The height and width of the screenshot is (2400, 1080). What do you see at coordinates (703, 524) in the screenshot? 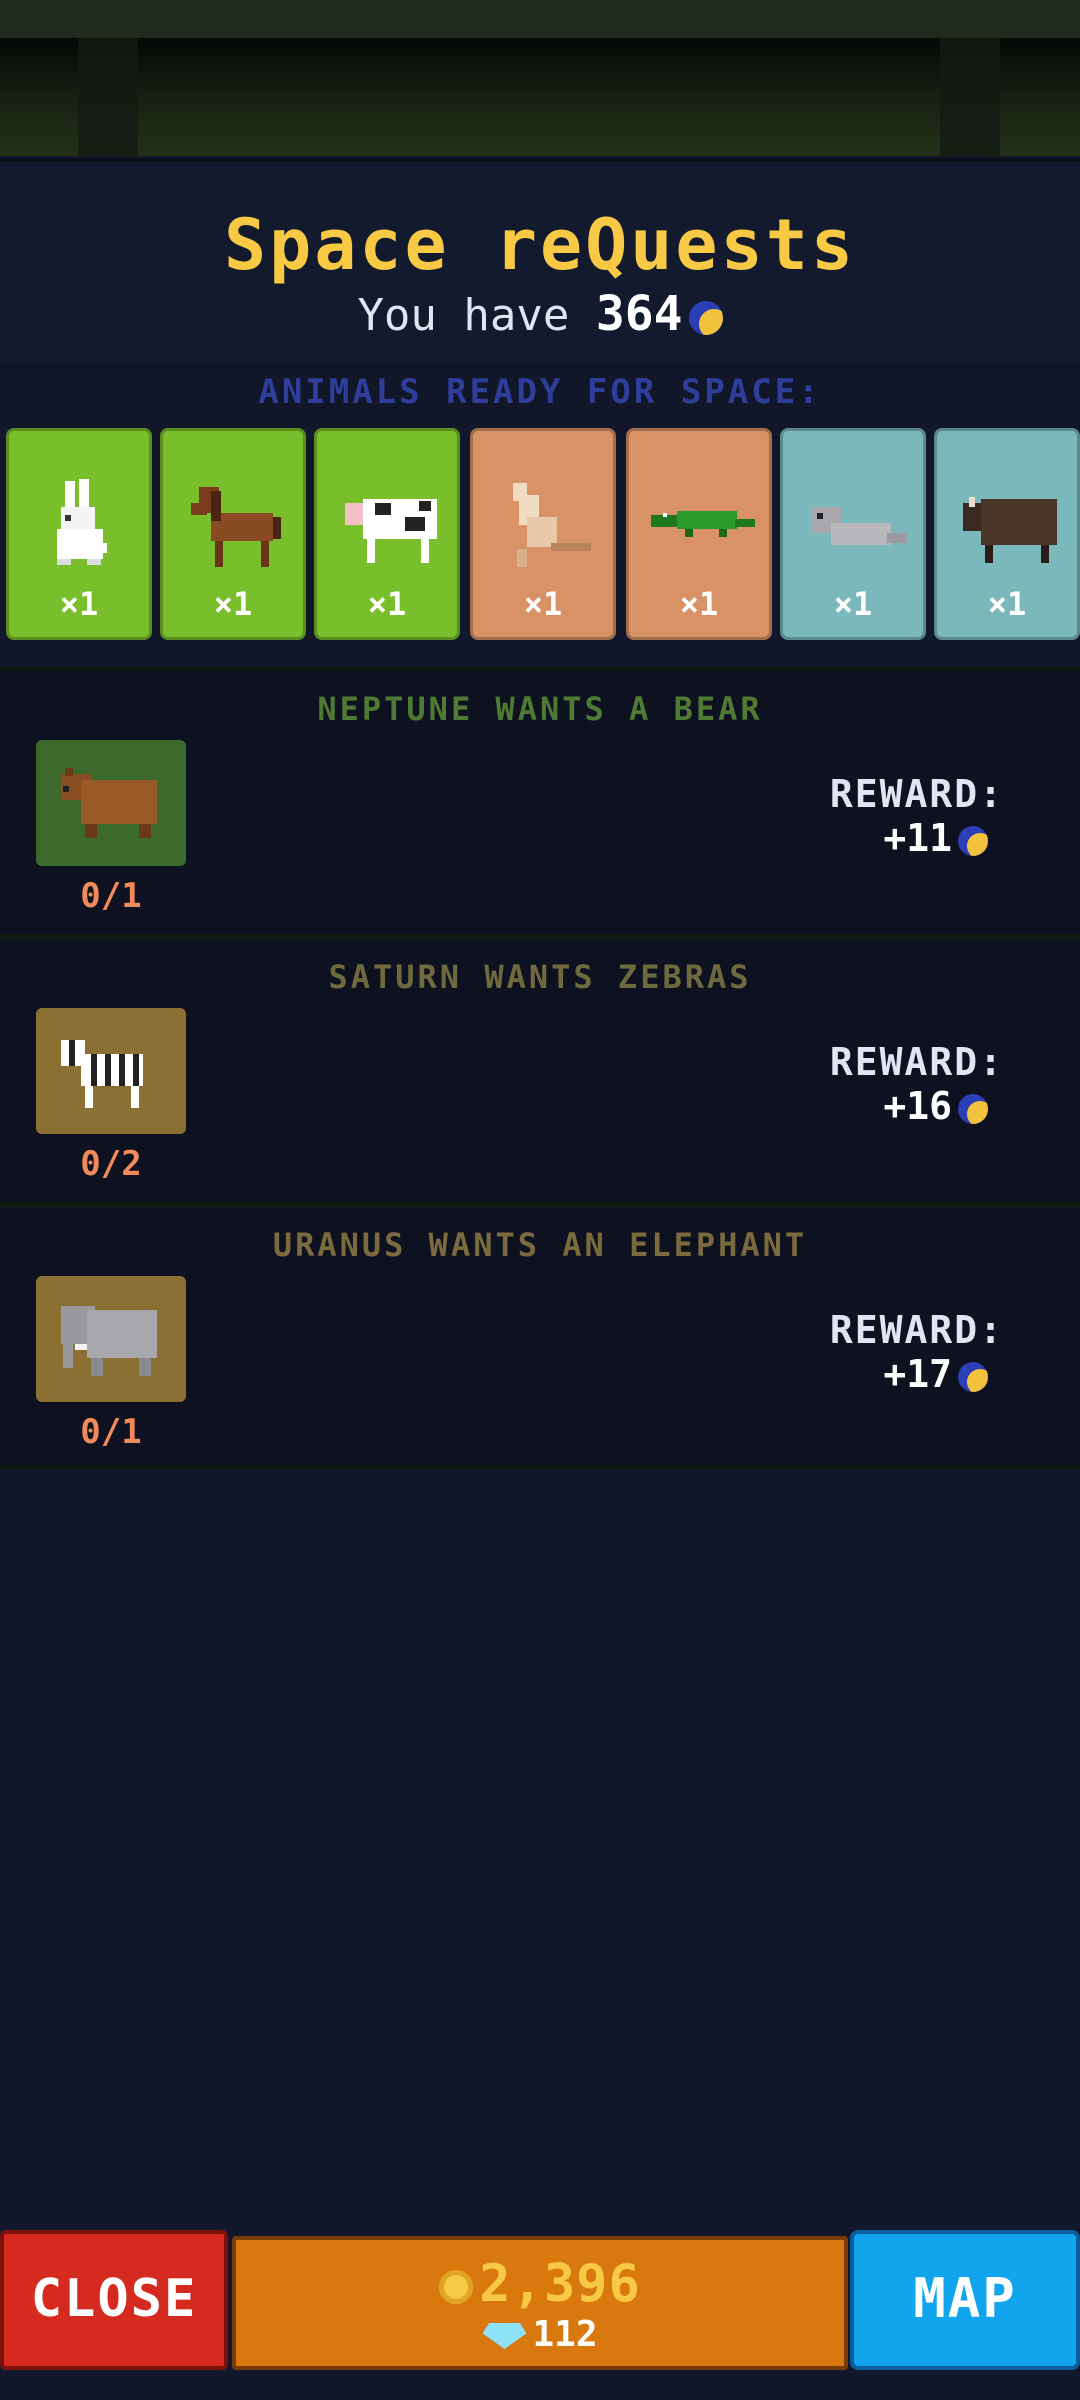
I see `crocodile-icon` at bounding box center [703, 524].